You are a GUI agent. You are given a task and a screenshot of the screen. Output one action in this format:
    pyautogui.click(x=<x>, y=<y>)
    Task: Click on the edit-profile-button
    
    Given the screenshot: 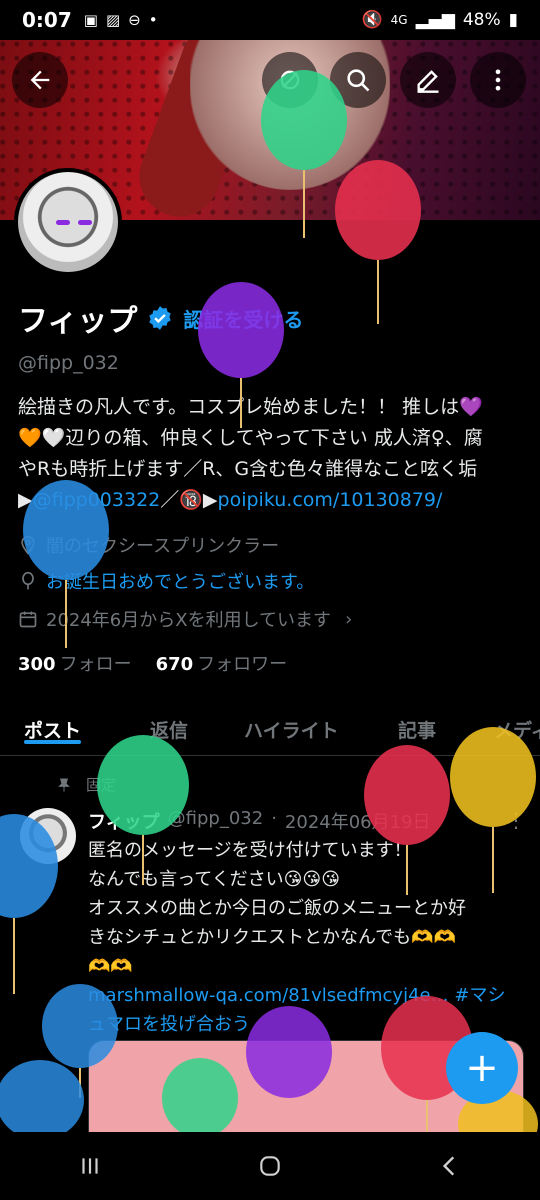 What is the action you would take?
    pyautogui.click(x=428, y=80)
    